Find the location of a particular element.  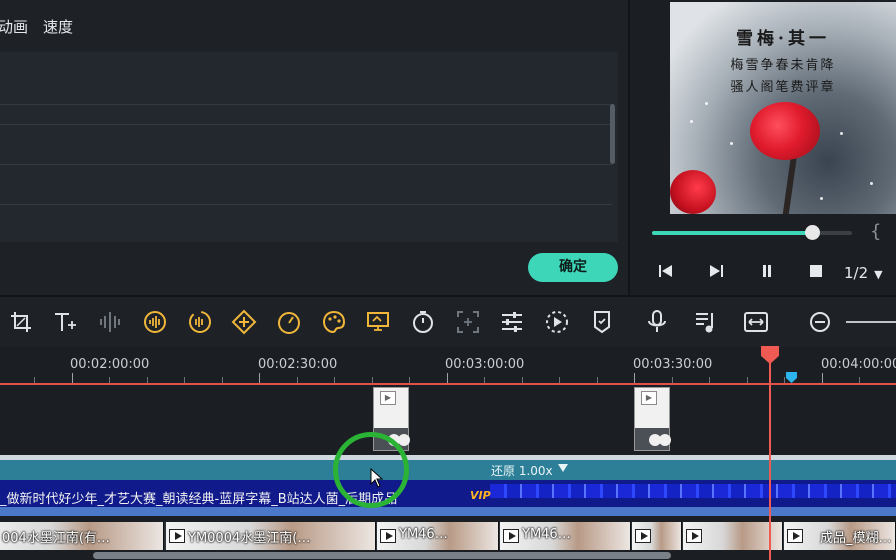

timeline-scrollbar is located at coordinates (448, 555).